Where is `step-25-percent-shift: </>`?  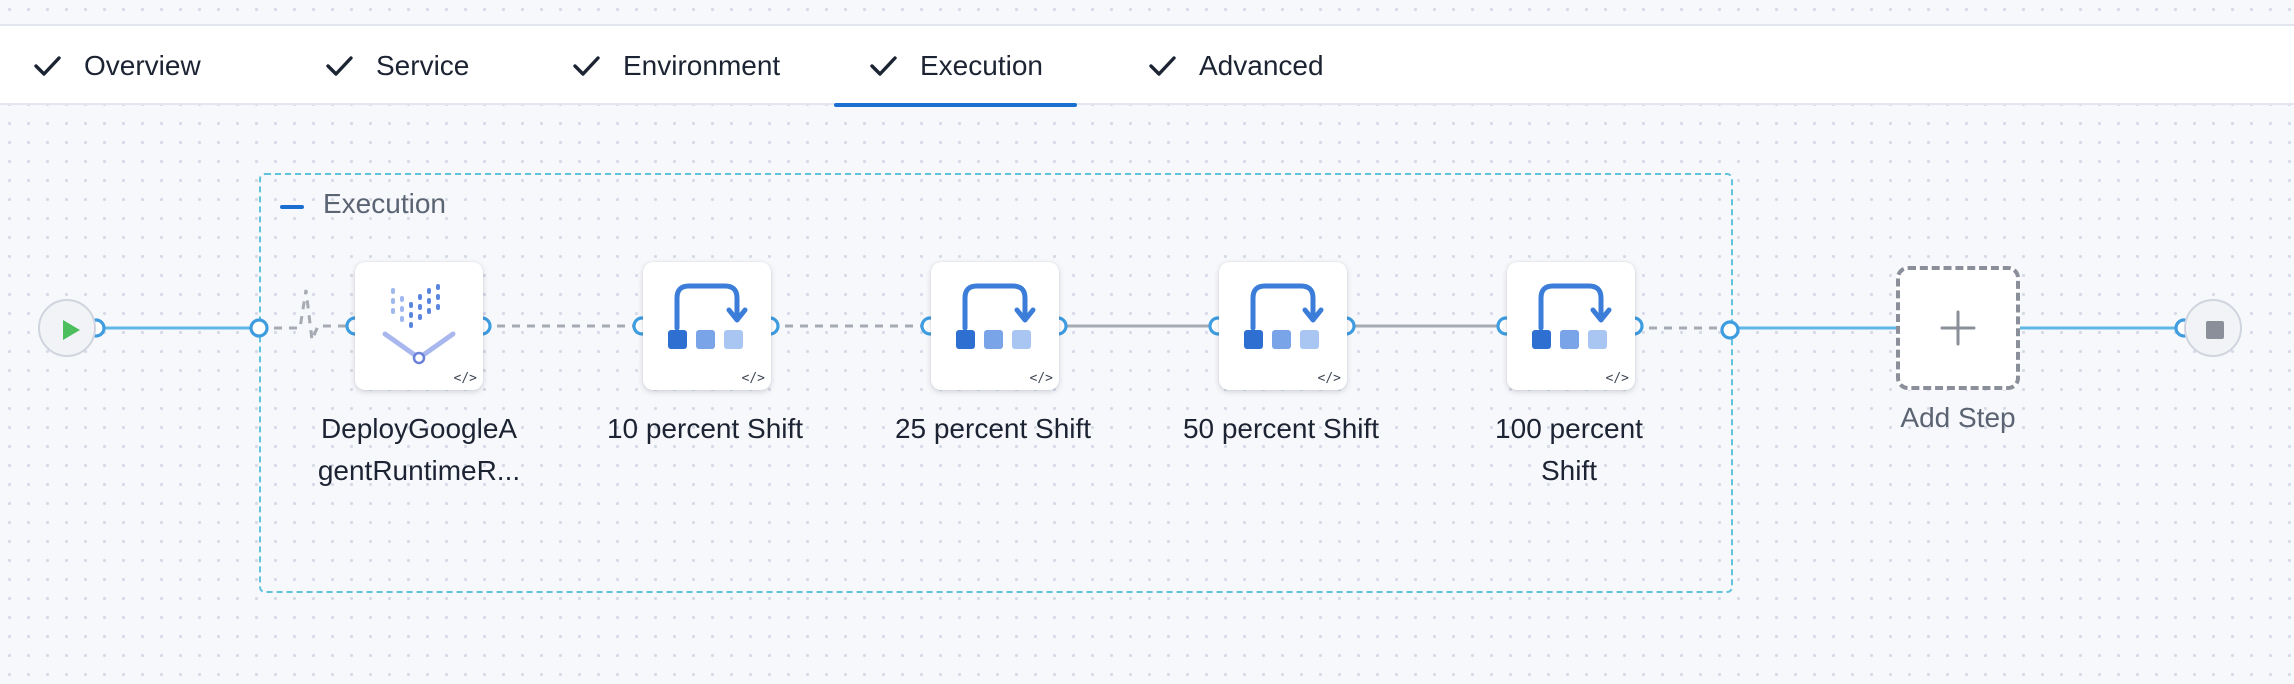
step-25-percent-shift: </> is located at coordinates (995, 326).